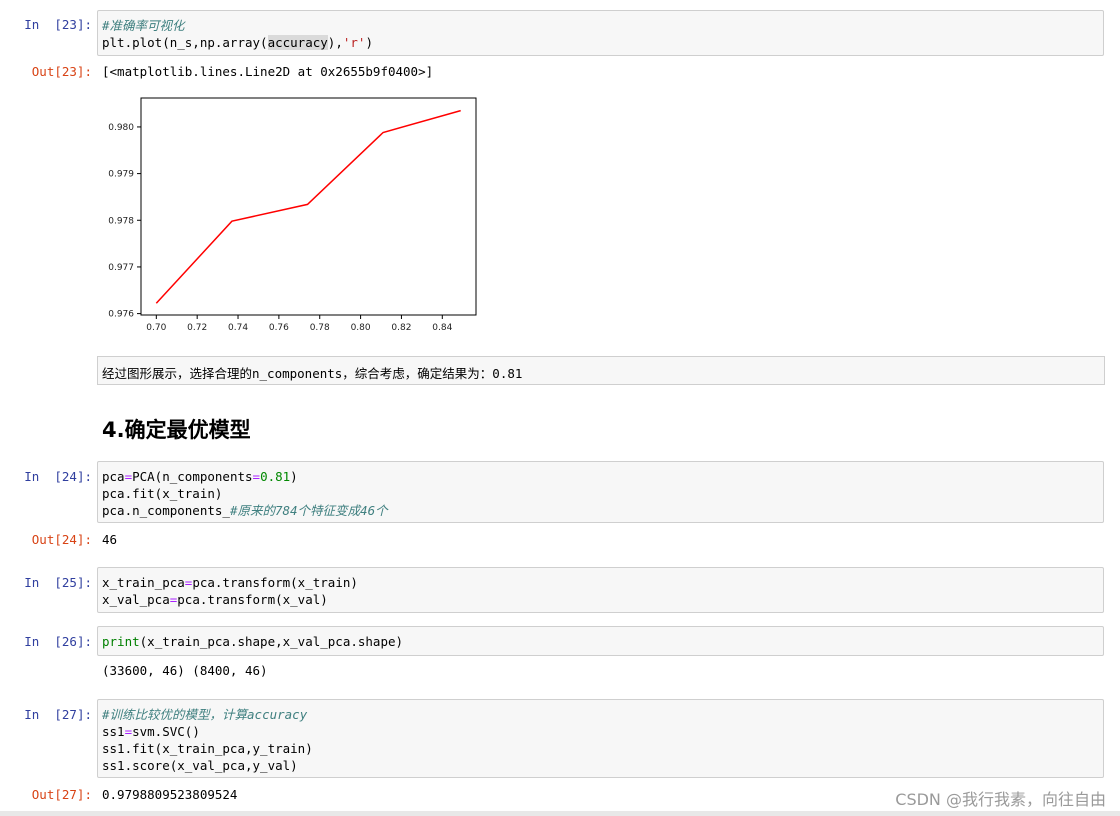 This screenshot has height=816, width=1120. What do you see at coordinates (207, 748) in the screenshot?
I see `code-text: ss1.fit(x_train_pca,y_train)` at bounding box center [207, 748].